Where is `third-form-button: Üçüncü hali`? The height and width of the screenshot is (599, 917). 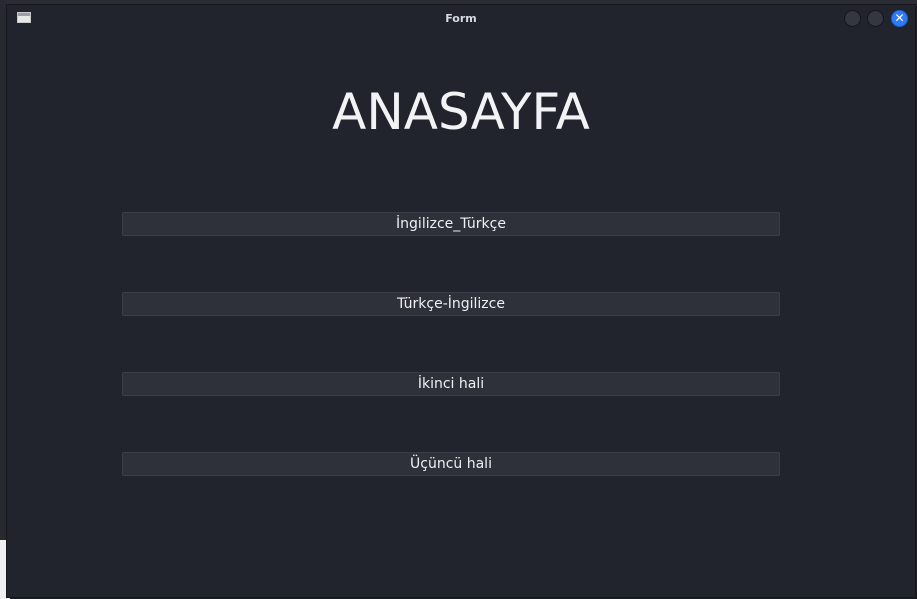 third-form-button: Üçüncü hali is located at coordinates (451, 464).